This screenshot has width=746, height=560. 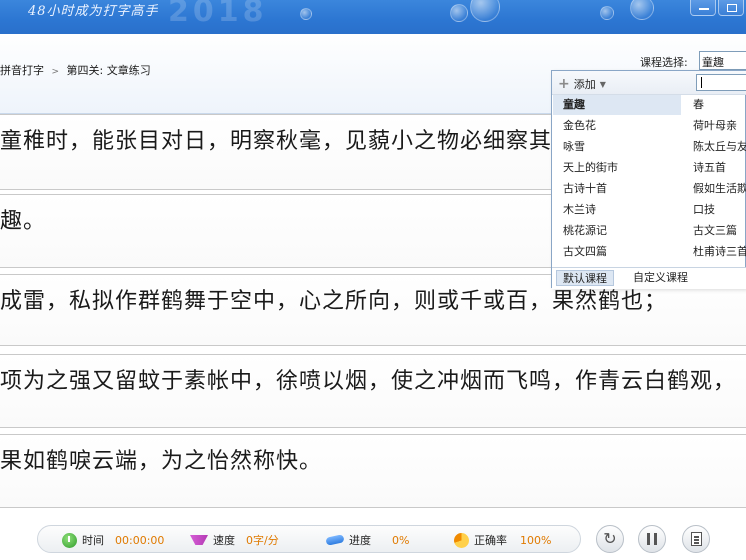 What do you see at coordinates (368, 381) in the screenshot?
I see `source-line: 项为之强又留蚊于素帐中，徐喷以烟，使之冲烟而飞鸣，作青云白鹤观，` at bounding box center [368, 381].